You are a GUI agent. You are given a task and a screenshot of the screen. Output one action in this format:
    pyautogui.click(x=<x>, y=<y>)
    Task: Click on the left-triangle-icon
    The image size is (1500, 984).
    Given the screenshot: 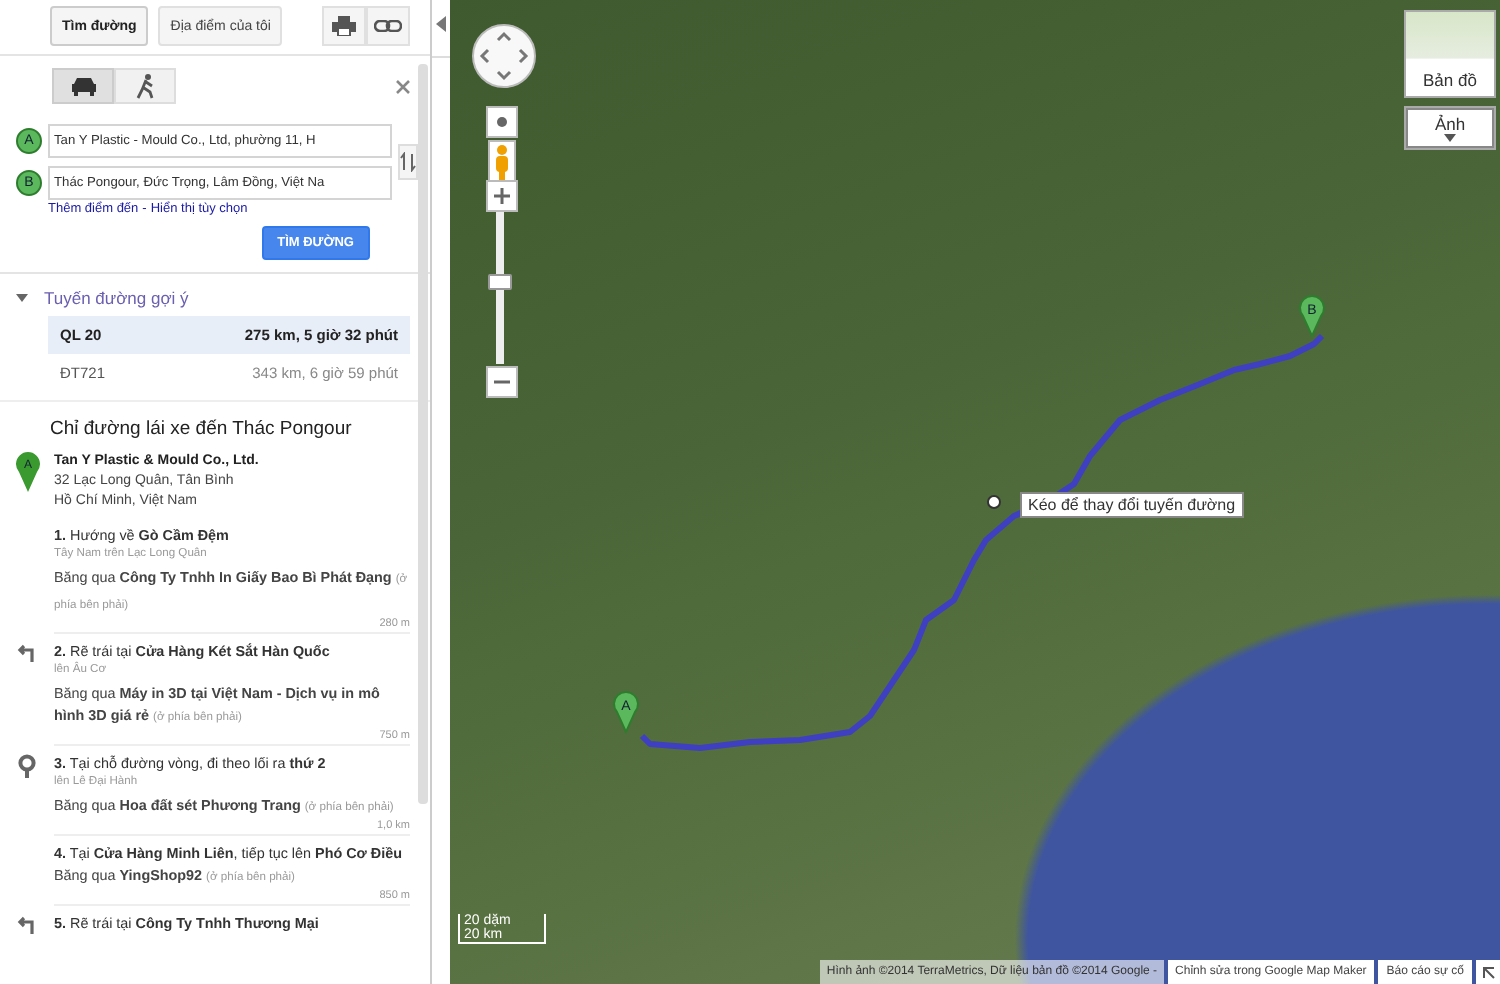 What is the action you would take?
    pyautogui.click(x=441, y=24)
    